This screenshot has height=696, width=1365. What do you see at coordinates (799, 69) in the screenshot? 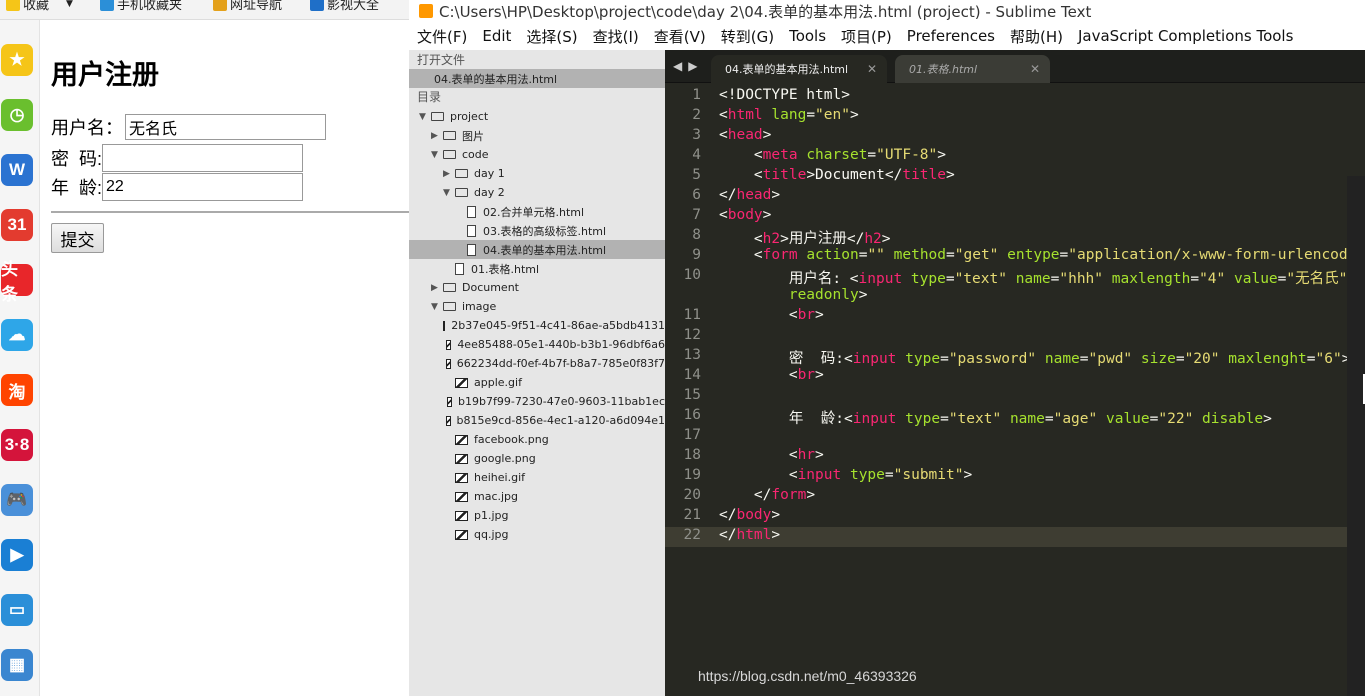
I see `tab-active: 04.表单的基本用法.html ✕` at bounding box center [799, 69].